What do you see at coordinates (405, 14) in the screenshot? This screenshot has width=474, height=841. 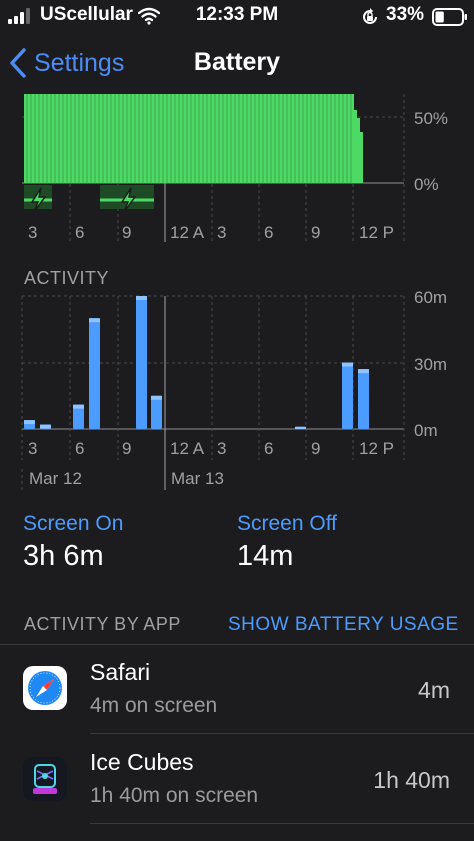 I see `battery-percent: 33%` at bounding box center [405, 14].